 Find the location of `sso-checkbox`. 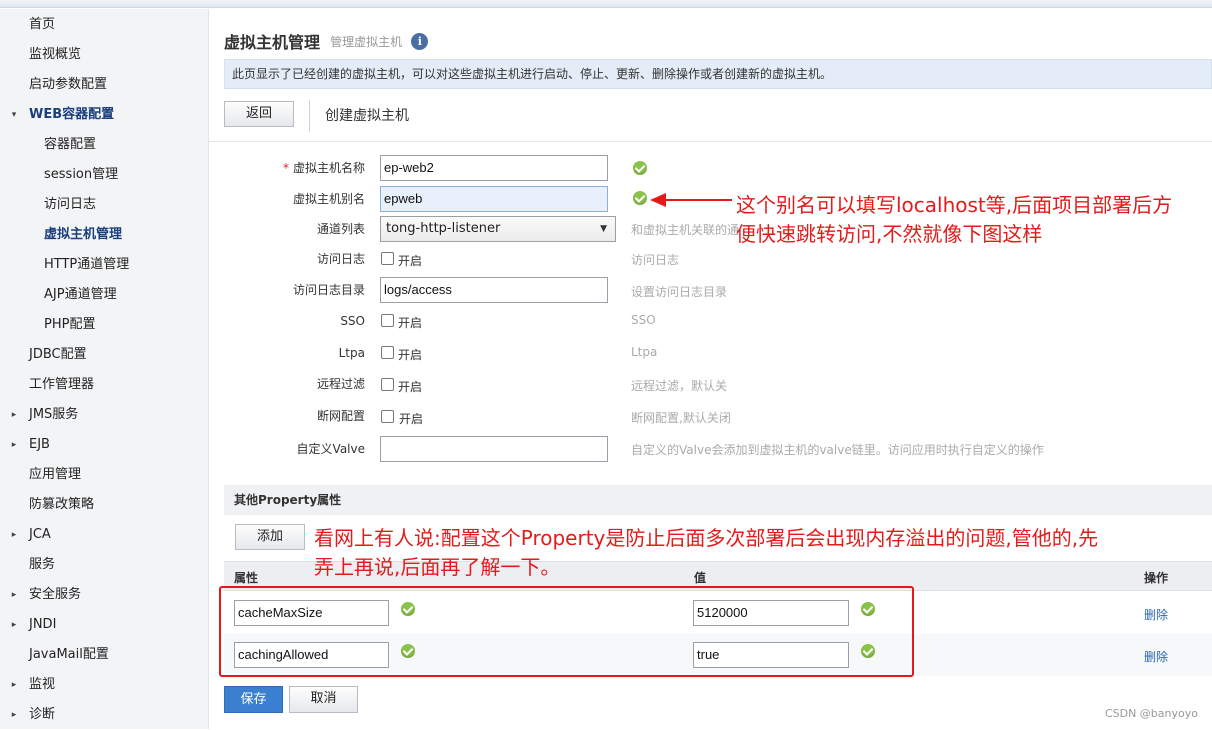

sso-checkbox is located at coordinates (387, 320).